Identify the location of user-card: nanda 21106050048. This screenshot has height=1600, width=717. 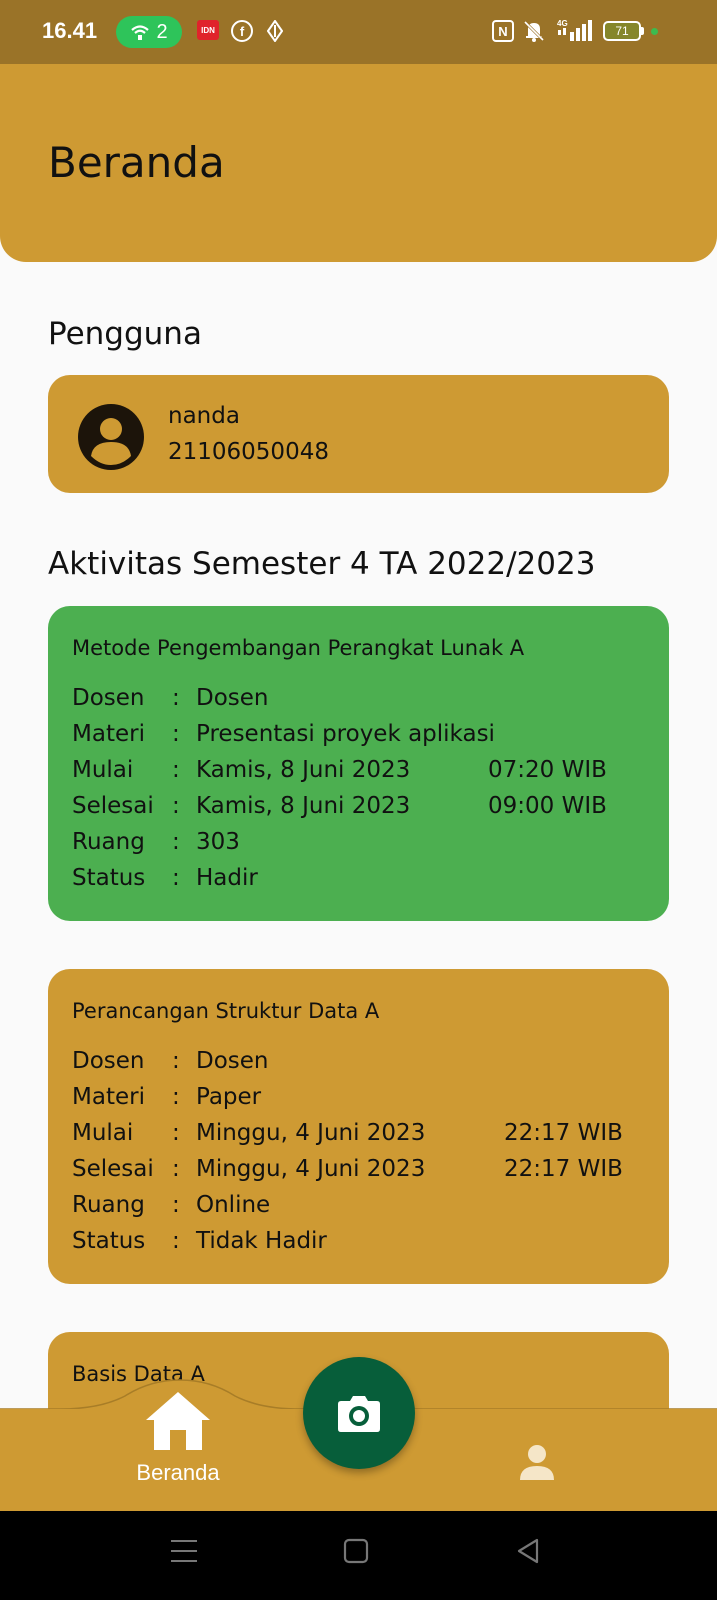
(358, 434).